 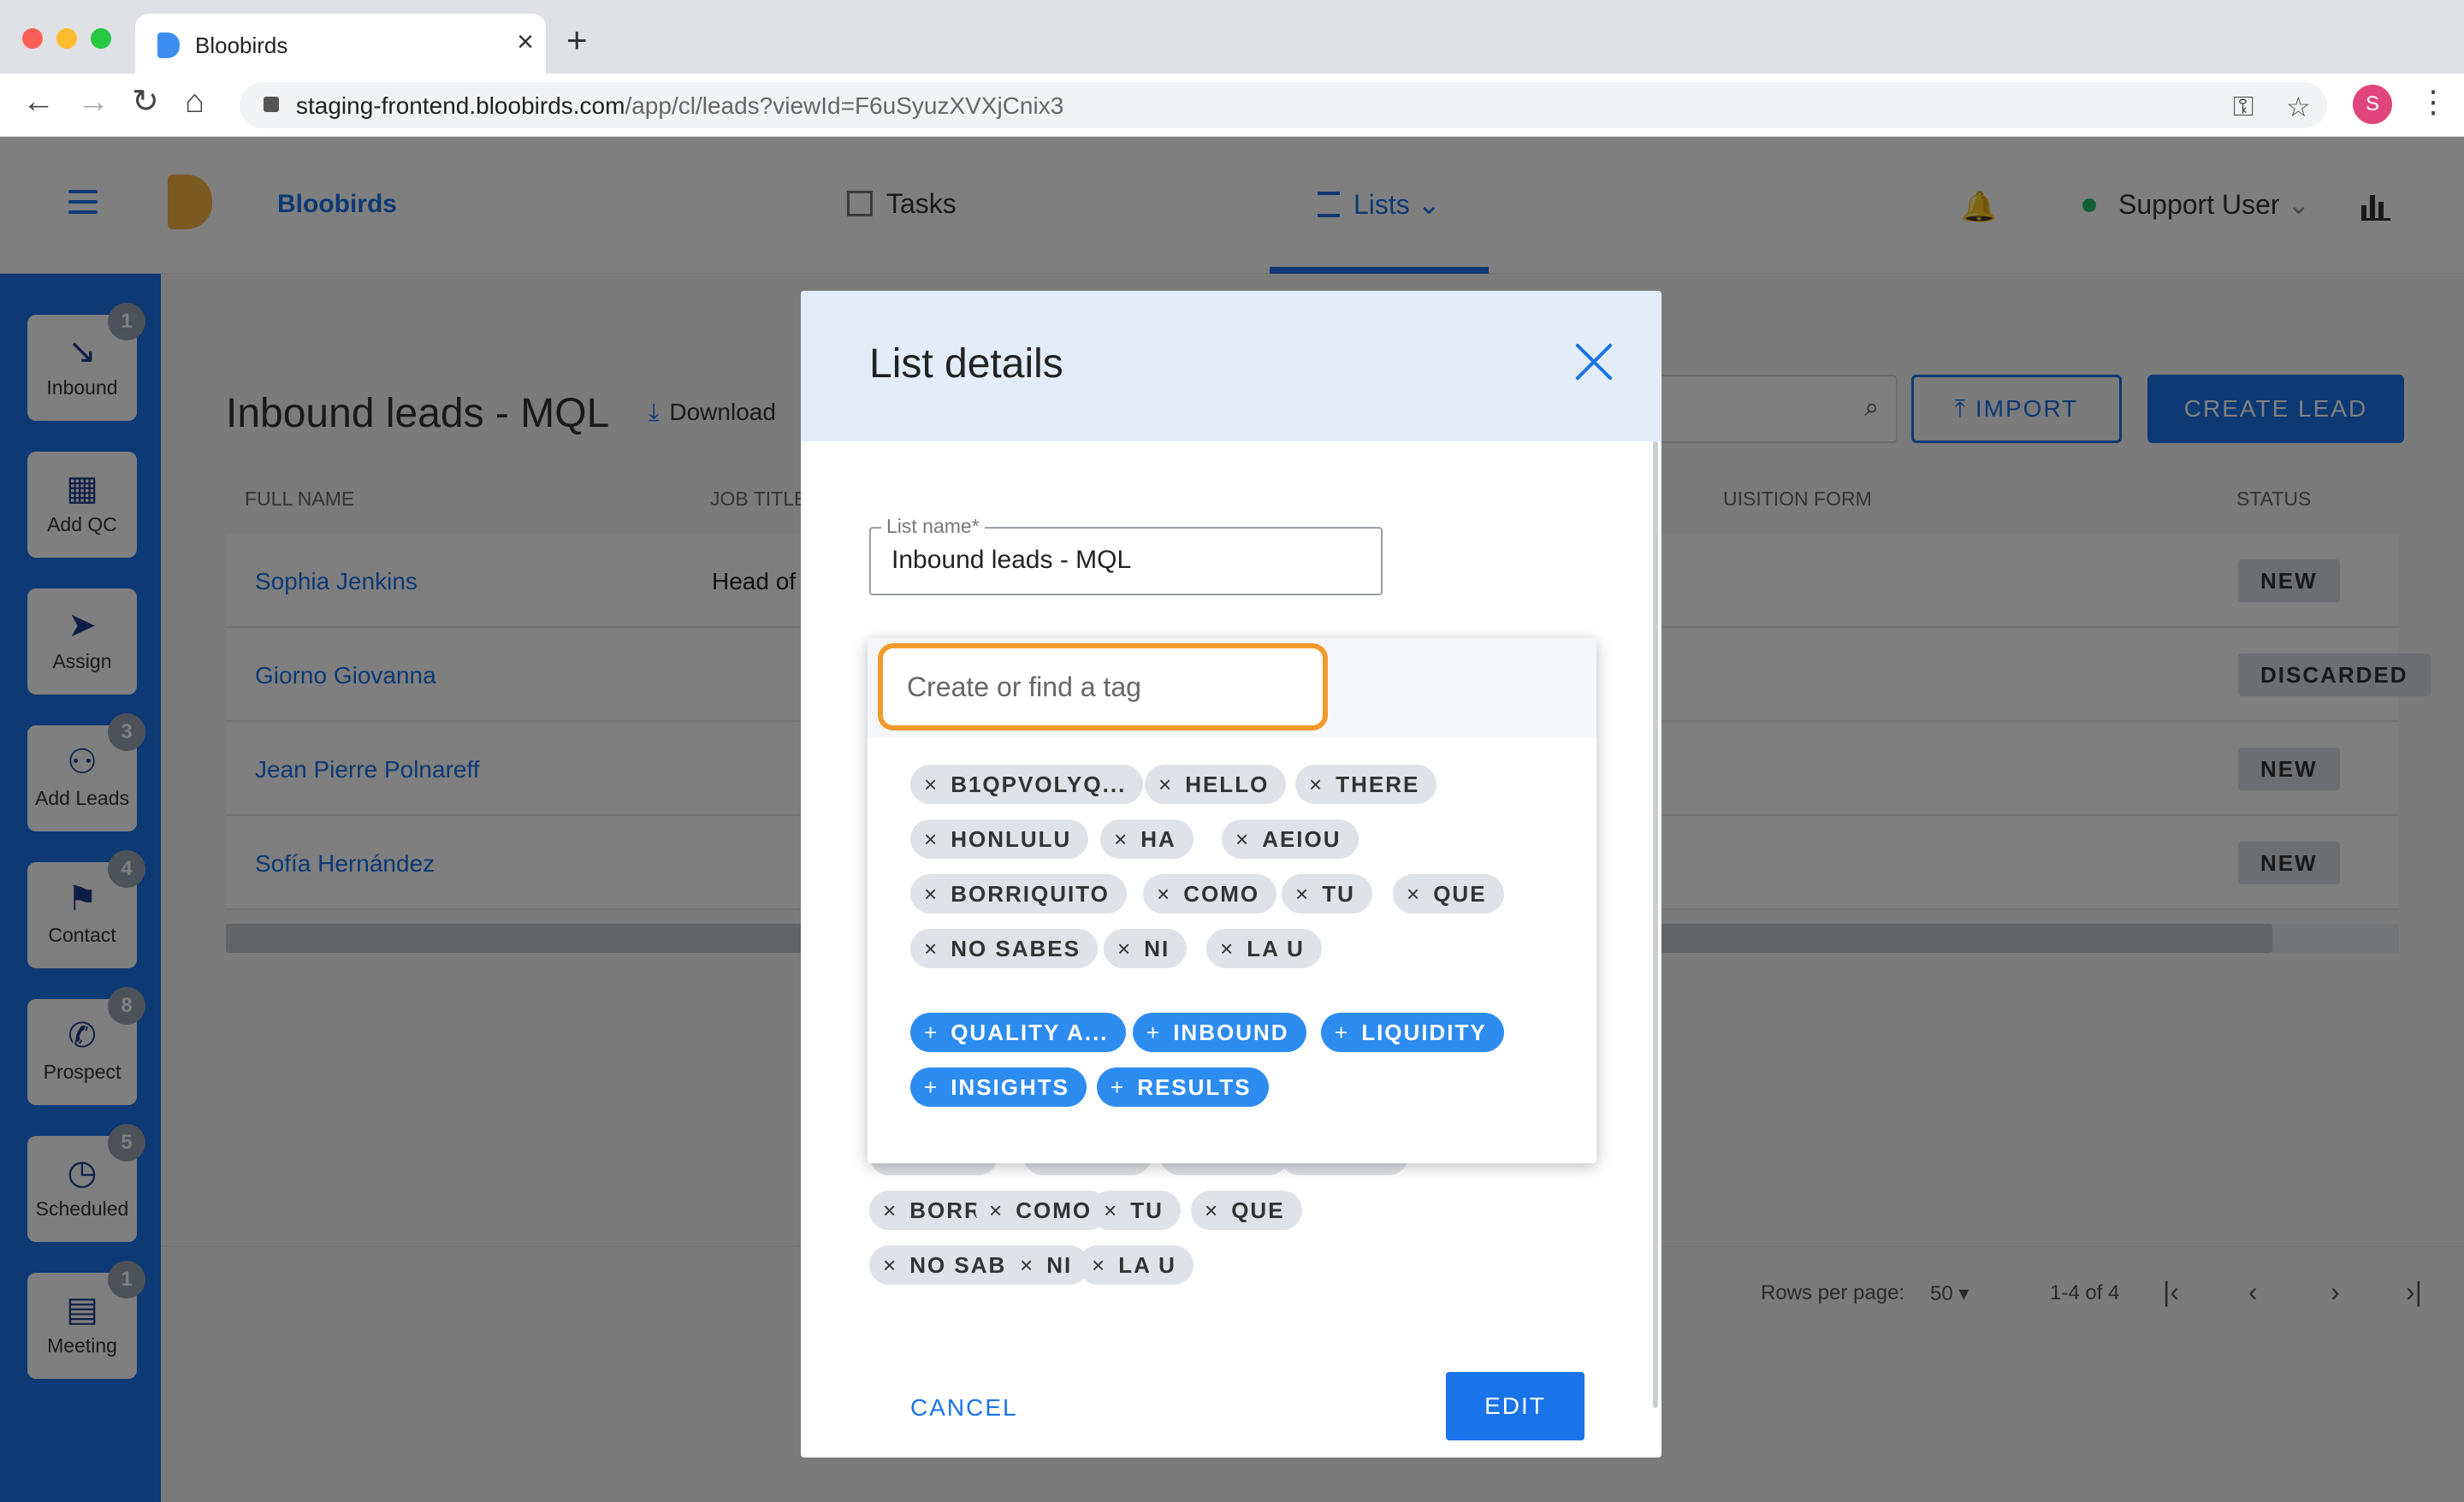 I want to click on add-tag-chip: + INSIGHTS, so click(x=998, y=1087).